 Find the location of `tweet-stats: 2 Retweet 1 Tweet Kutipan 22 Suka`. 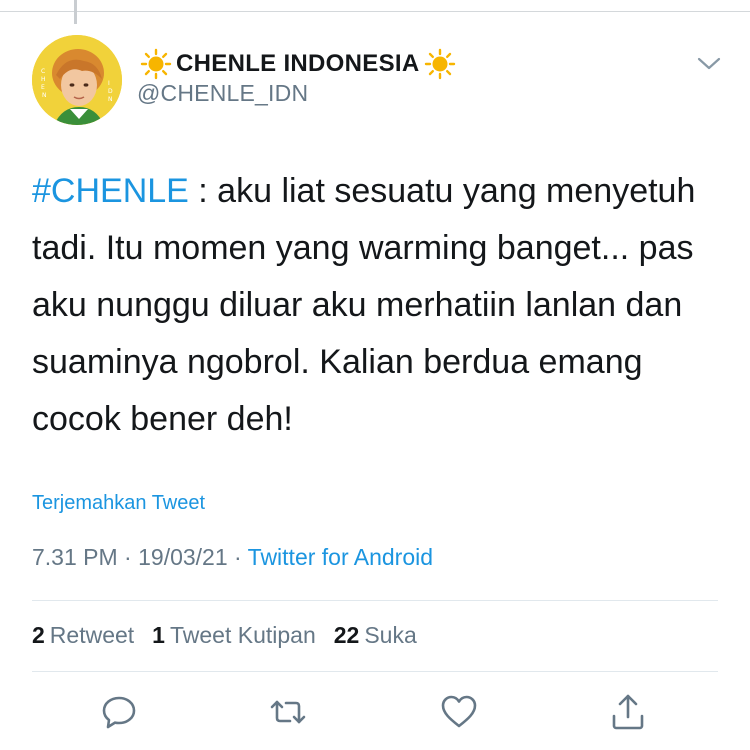

tweet-stats: 2 Retweet 1 Tweet Kutipan 22 Suka is located at coordinates (224, 635).